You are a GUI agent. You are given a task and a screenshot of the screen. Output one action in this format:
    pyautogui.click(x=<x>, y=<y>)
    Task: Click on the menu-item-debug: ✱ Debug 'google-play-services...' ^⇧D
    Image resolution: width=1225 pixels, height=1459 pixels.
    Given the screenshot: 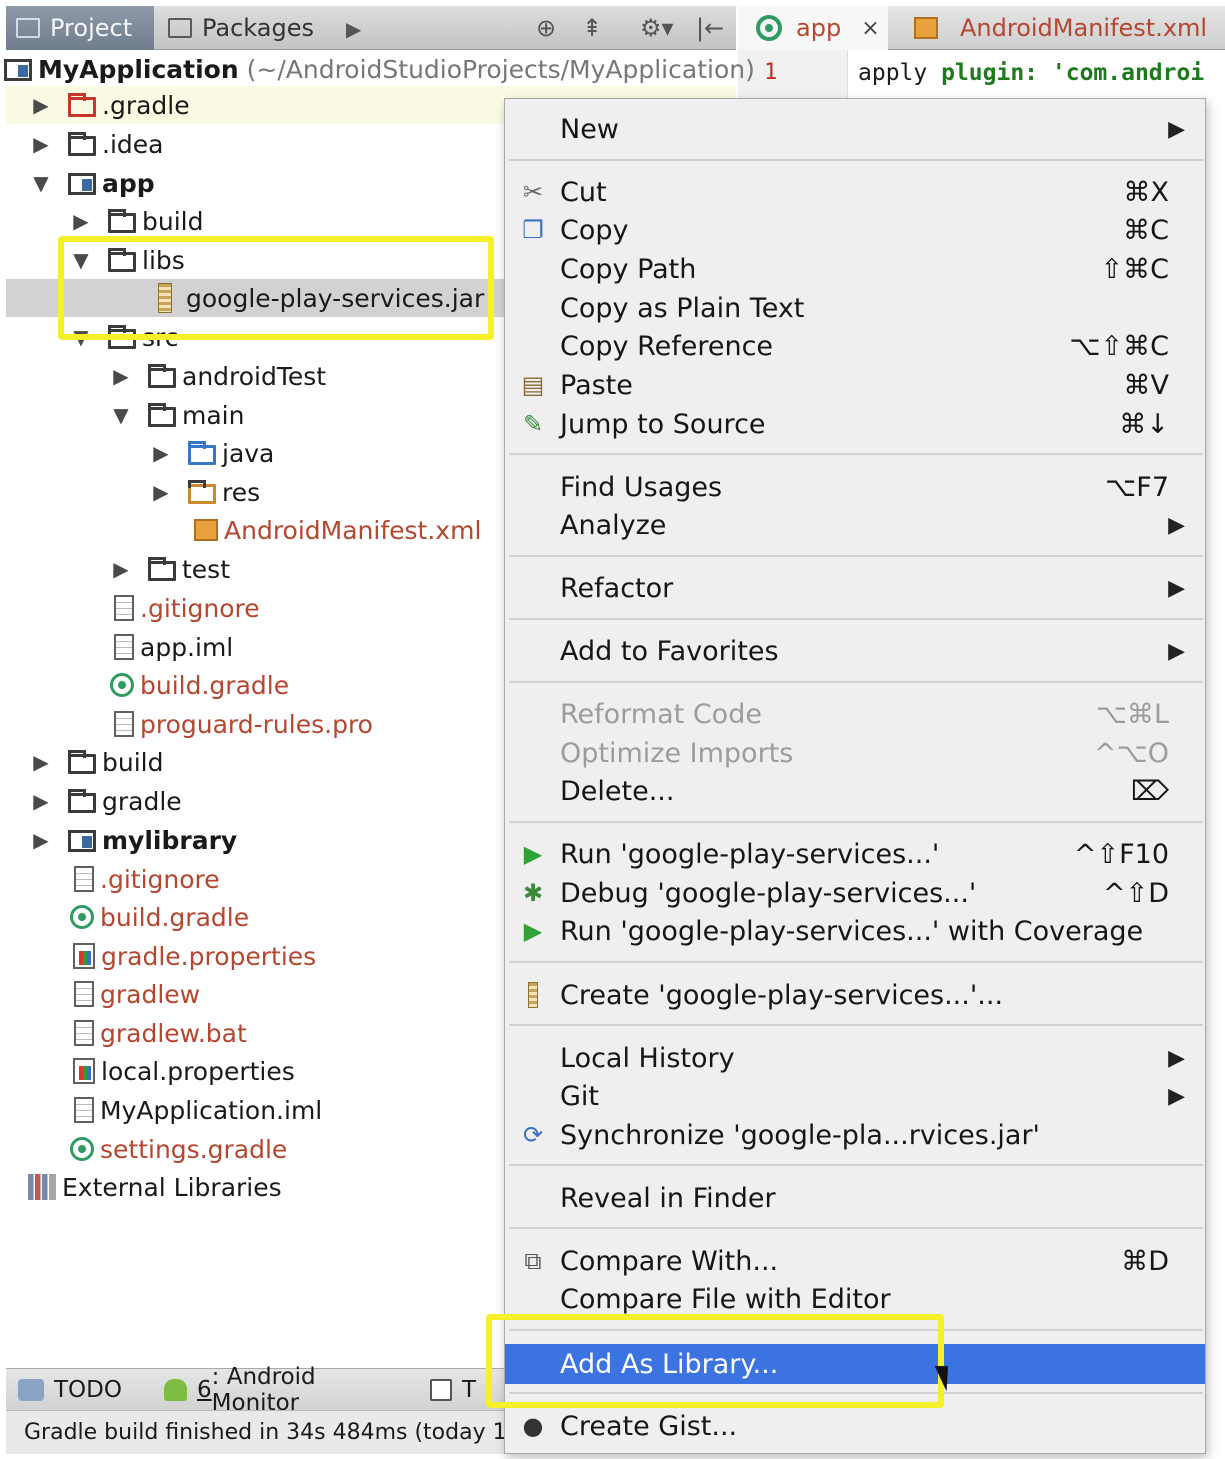 What is the action you would take?
    pyautogui.click(x=855, y=893)
    